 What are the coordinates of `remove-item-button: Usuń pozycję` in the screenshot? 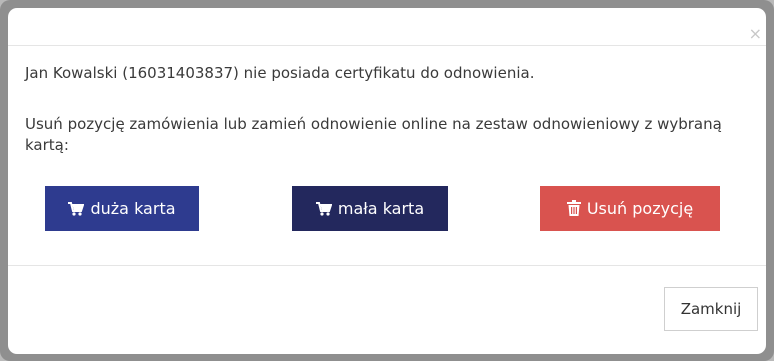 It's located at (630, 208).